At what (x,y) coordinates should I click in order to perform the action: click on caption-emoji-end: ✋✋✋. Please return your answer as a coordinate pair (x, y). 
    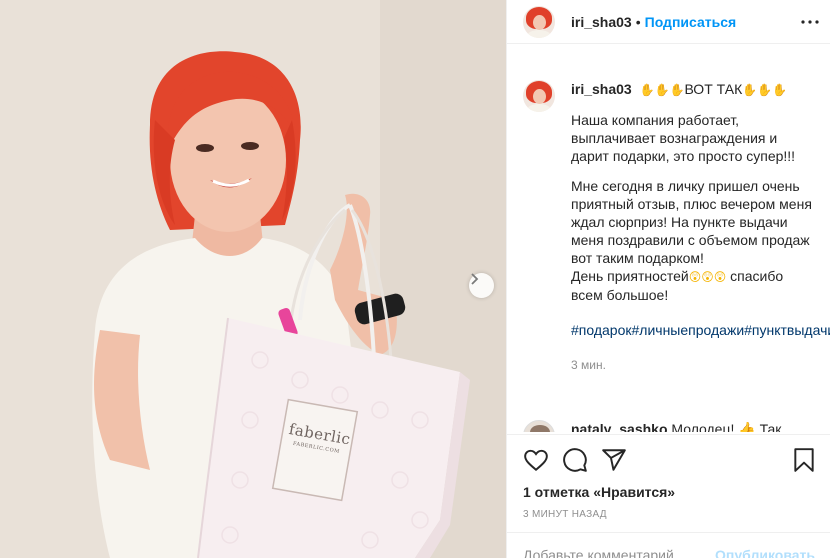
    Looking at the image, I should click on (765, 90).